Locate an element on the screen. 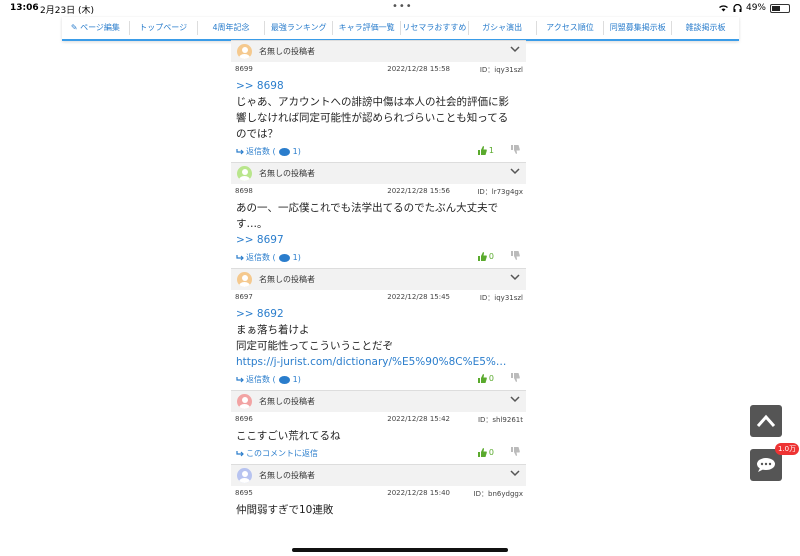 Image resolution: width=800 pixels, height=556 pixels. comment-text-line: 同定可能性ってこういうことだぞ is located at coordinates (314, 346).